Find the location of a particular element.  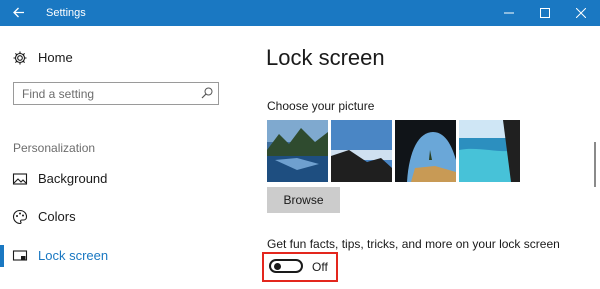

lock-screen-icon is located at coordinates (20, 255).